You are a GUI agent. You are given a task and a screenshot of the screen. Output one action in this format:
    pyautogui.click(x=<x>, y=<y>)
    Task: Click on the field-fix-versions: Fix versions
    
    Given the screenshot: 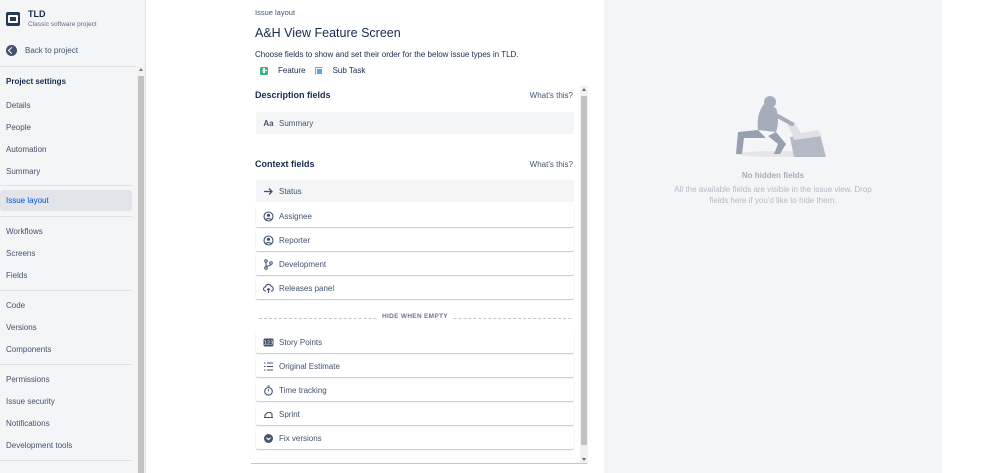 What is the action you would take?
    pyautogui.click(x=415, y=438)
    